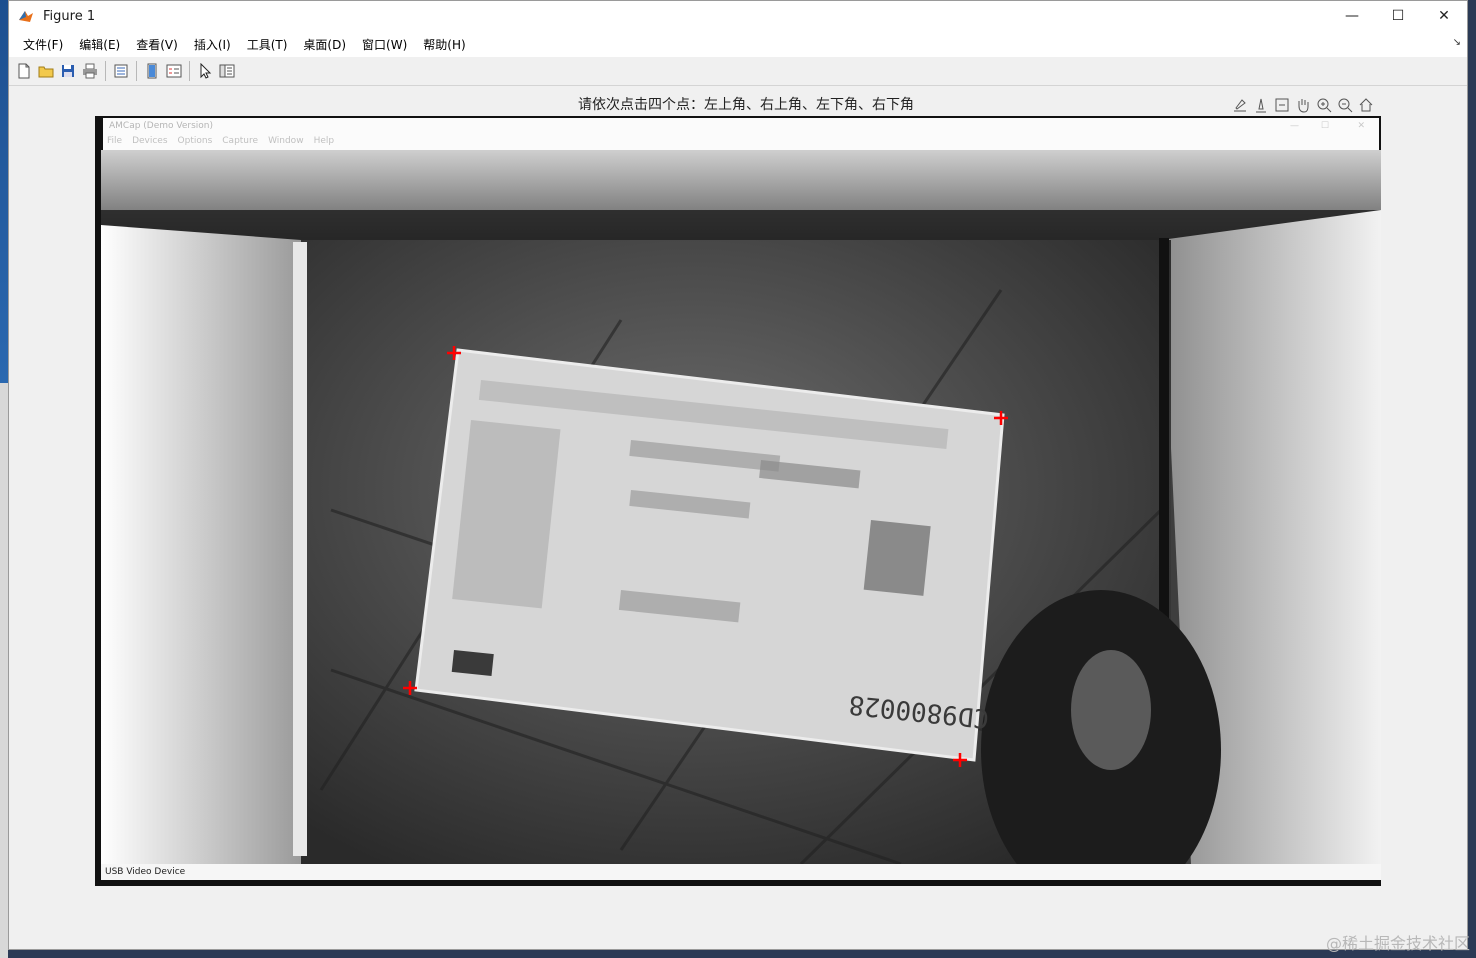 This screenshot has width=1476, height=958. Describe the element at coordinates (738, 71) in the screenshot. I see `figure-toolbar` at that location.